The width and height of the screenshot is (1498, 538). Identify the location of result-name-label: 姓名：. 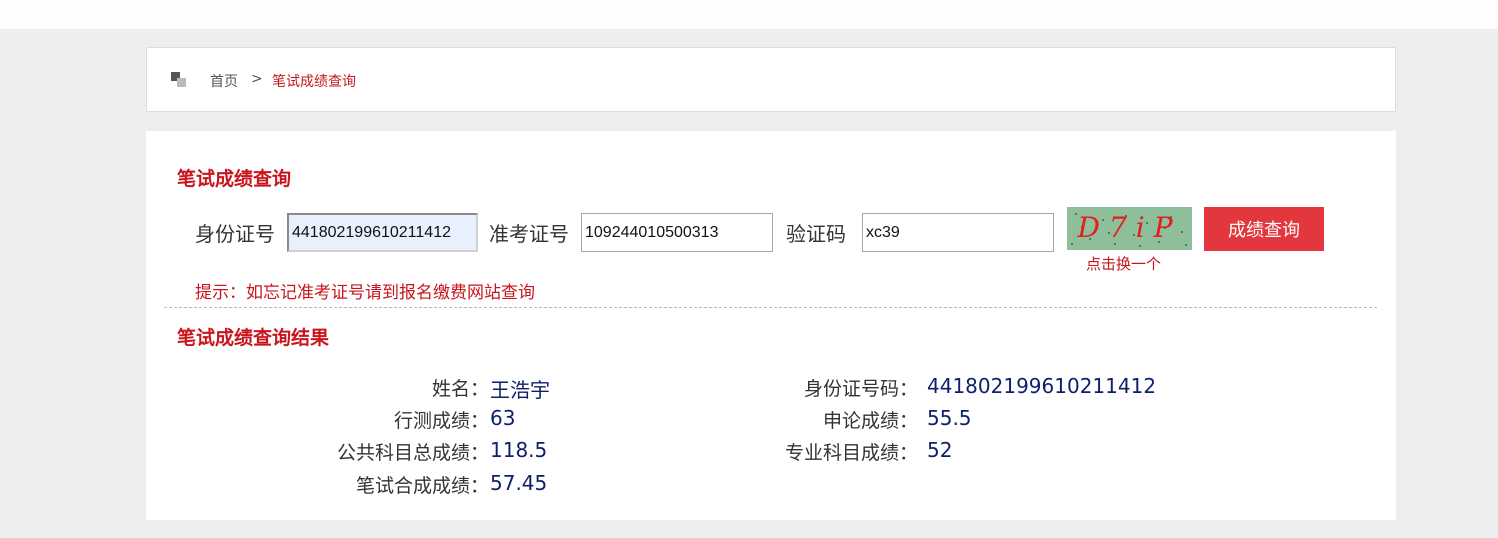
(460, 389).